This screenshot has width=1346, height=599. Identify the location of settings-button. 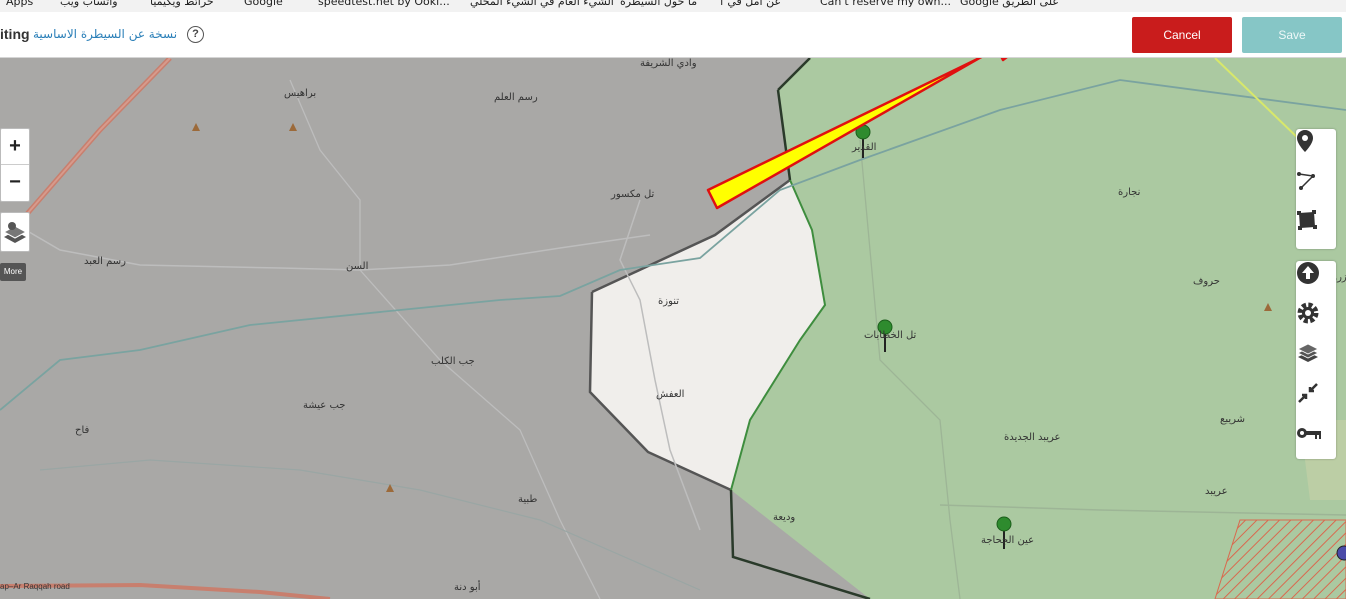
(1316, 321).